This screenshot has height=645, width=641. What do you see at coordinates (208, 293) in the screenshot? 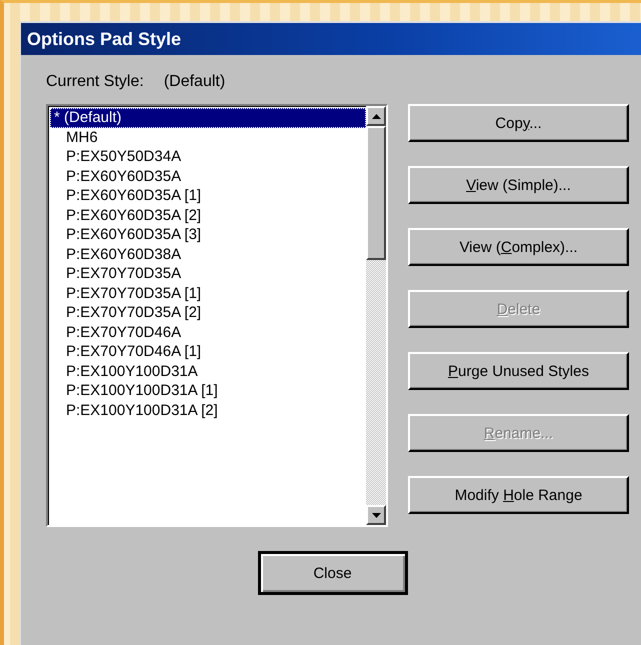
I see `list-item: P:EX70Y70D35A [1]` at bounding box center [208, 293].